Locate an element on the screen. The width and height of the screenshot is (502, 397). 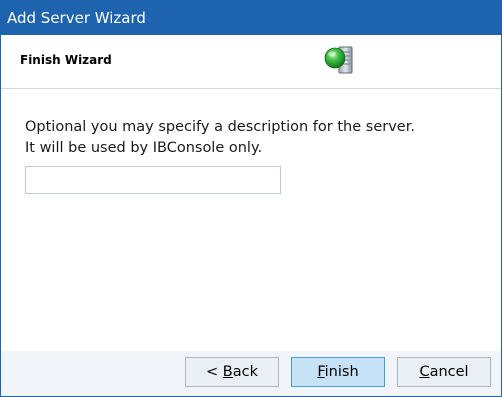
finish-button-label: inish is located at coordinates (341, 372).